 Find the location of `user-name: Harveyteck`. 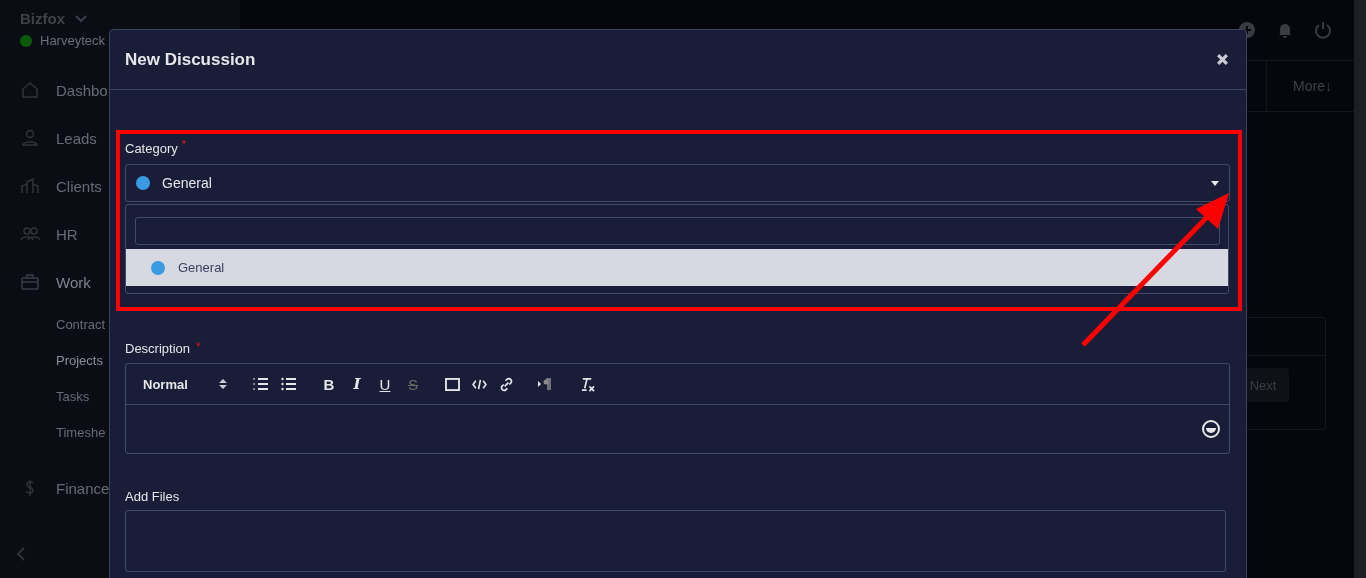

user-name: Harveyteck is located at coordinates (73, 40).